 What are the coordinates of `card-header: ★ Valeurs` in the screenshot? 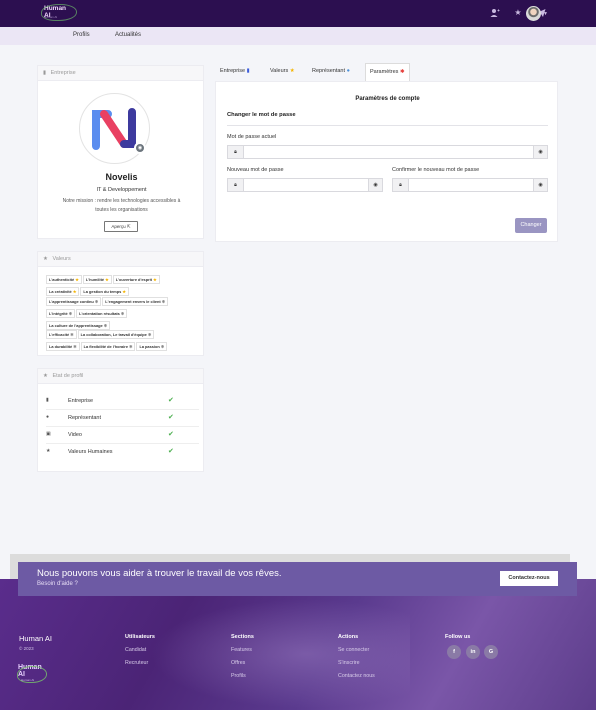 It's located at (120, 259).